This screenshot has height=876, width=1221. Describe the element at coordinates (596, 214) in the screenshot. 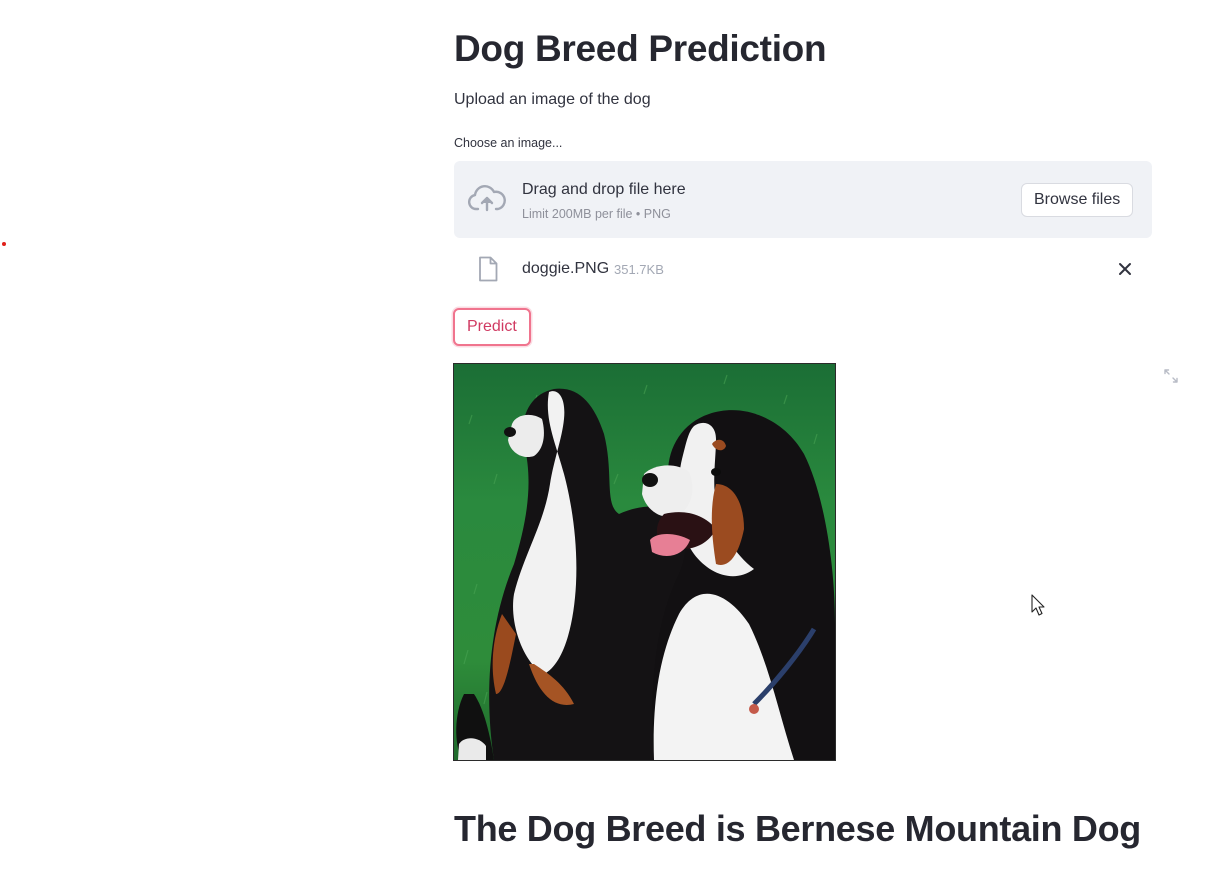

I see `dropzone-limit: Limit 200MB per file • PNG` at that location.